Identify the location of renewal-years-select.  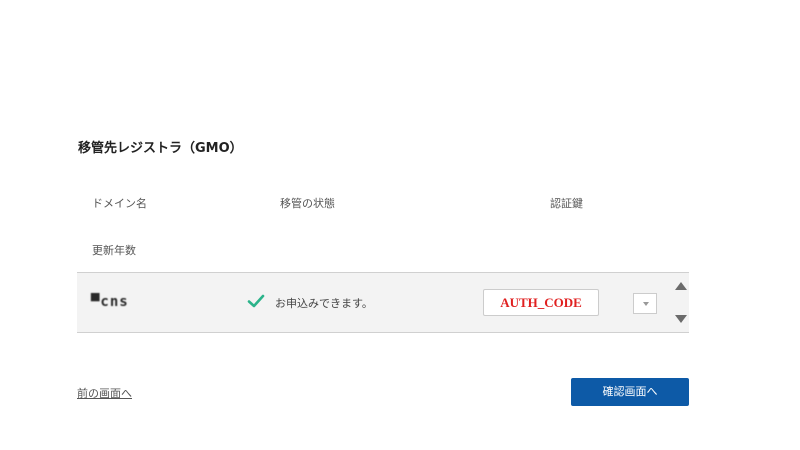
(645, 303).